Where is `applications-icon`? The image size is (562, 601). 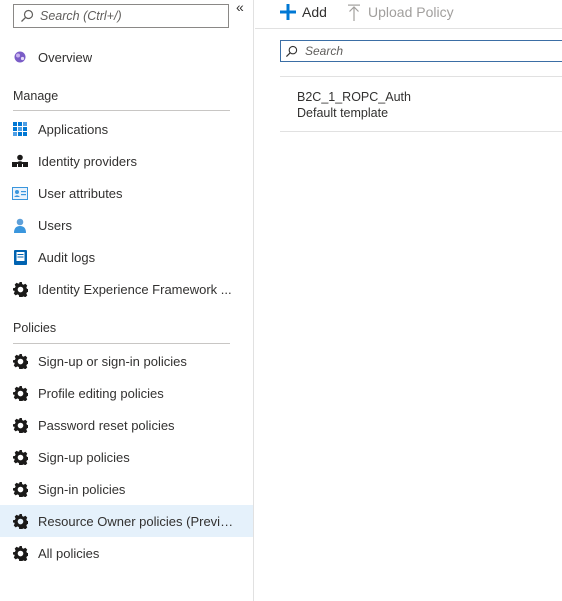
applications-icon is located at coordinates (20, 129).